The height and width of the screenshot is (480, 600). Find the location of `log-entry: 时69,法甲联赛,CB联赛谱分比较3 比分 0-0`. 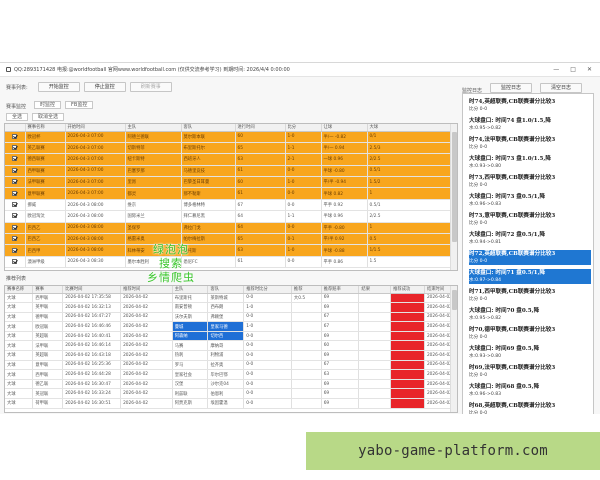

log-entry: 时69,法甲联赛,CB联赛谱分比较3 比分 0-0 is located at coordinates (530, 371).